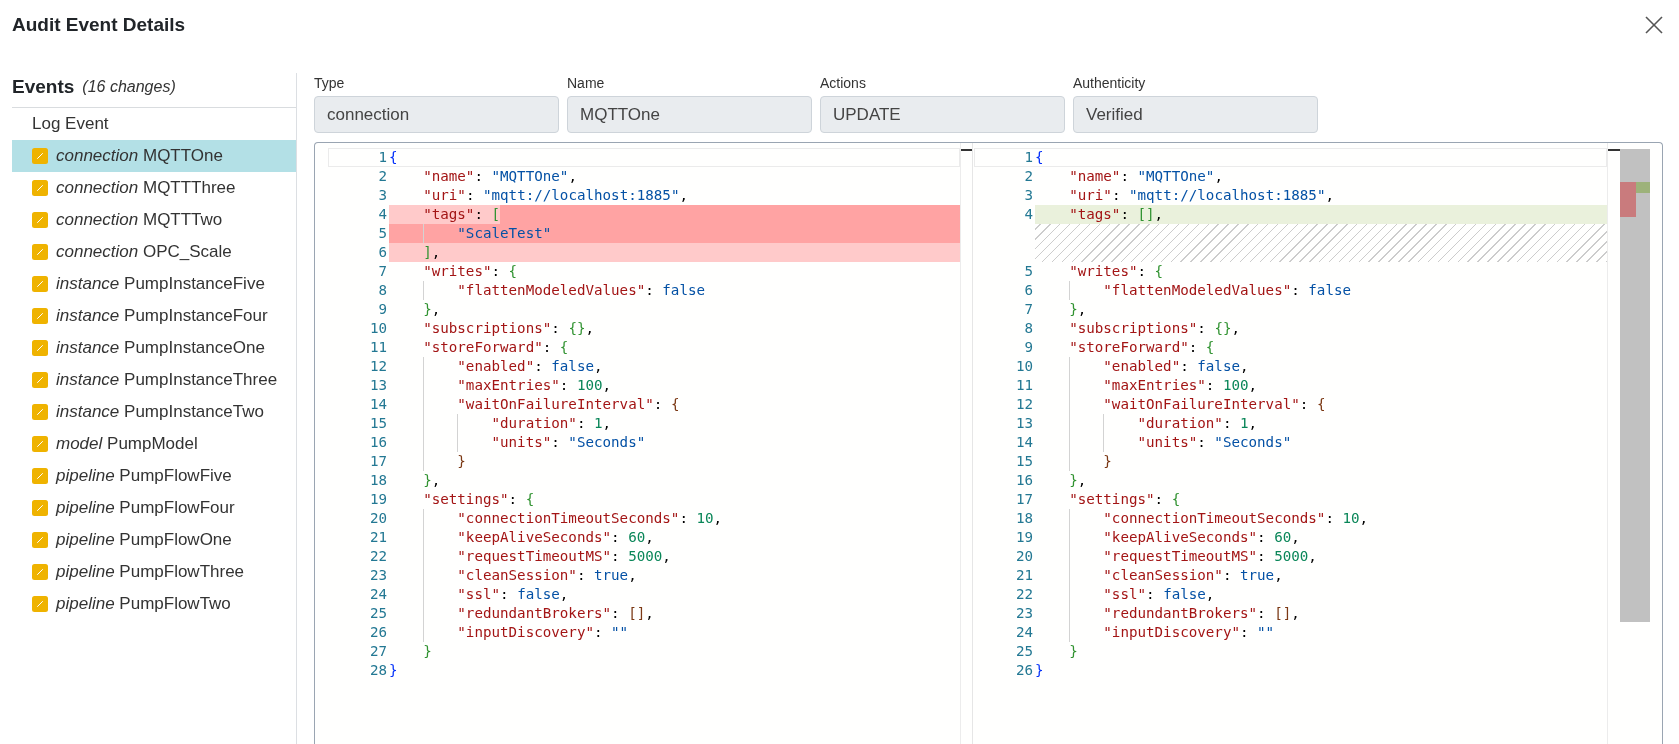 The height and width of the screenshot is (744, 1679). What do you see at coordinates (154, 604) in the screenshot?
I see `sidebar-item: pipeline PumpFlowTwo` at bounding box center [154, 604].